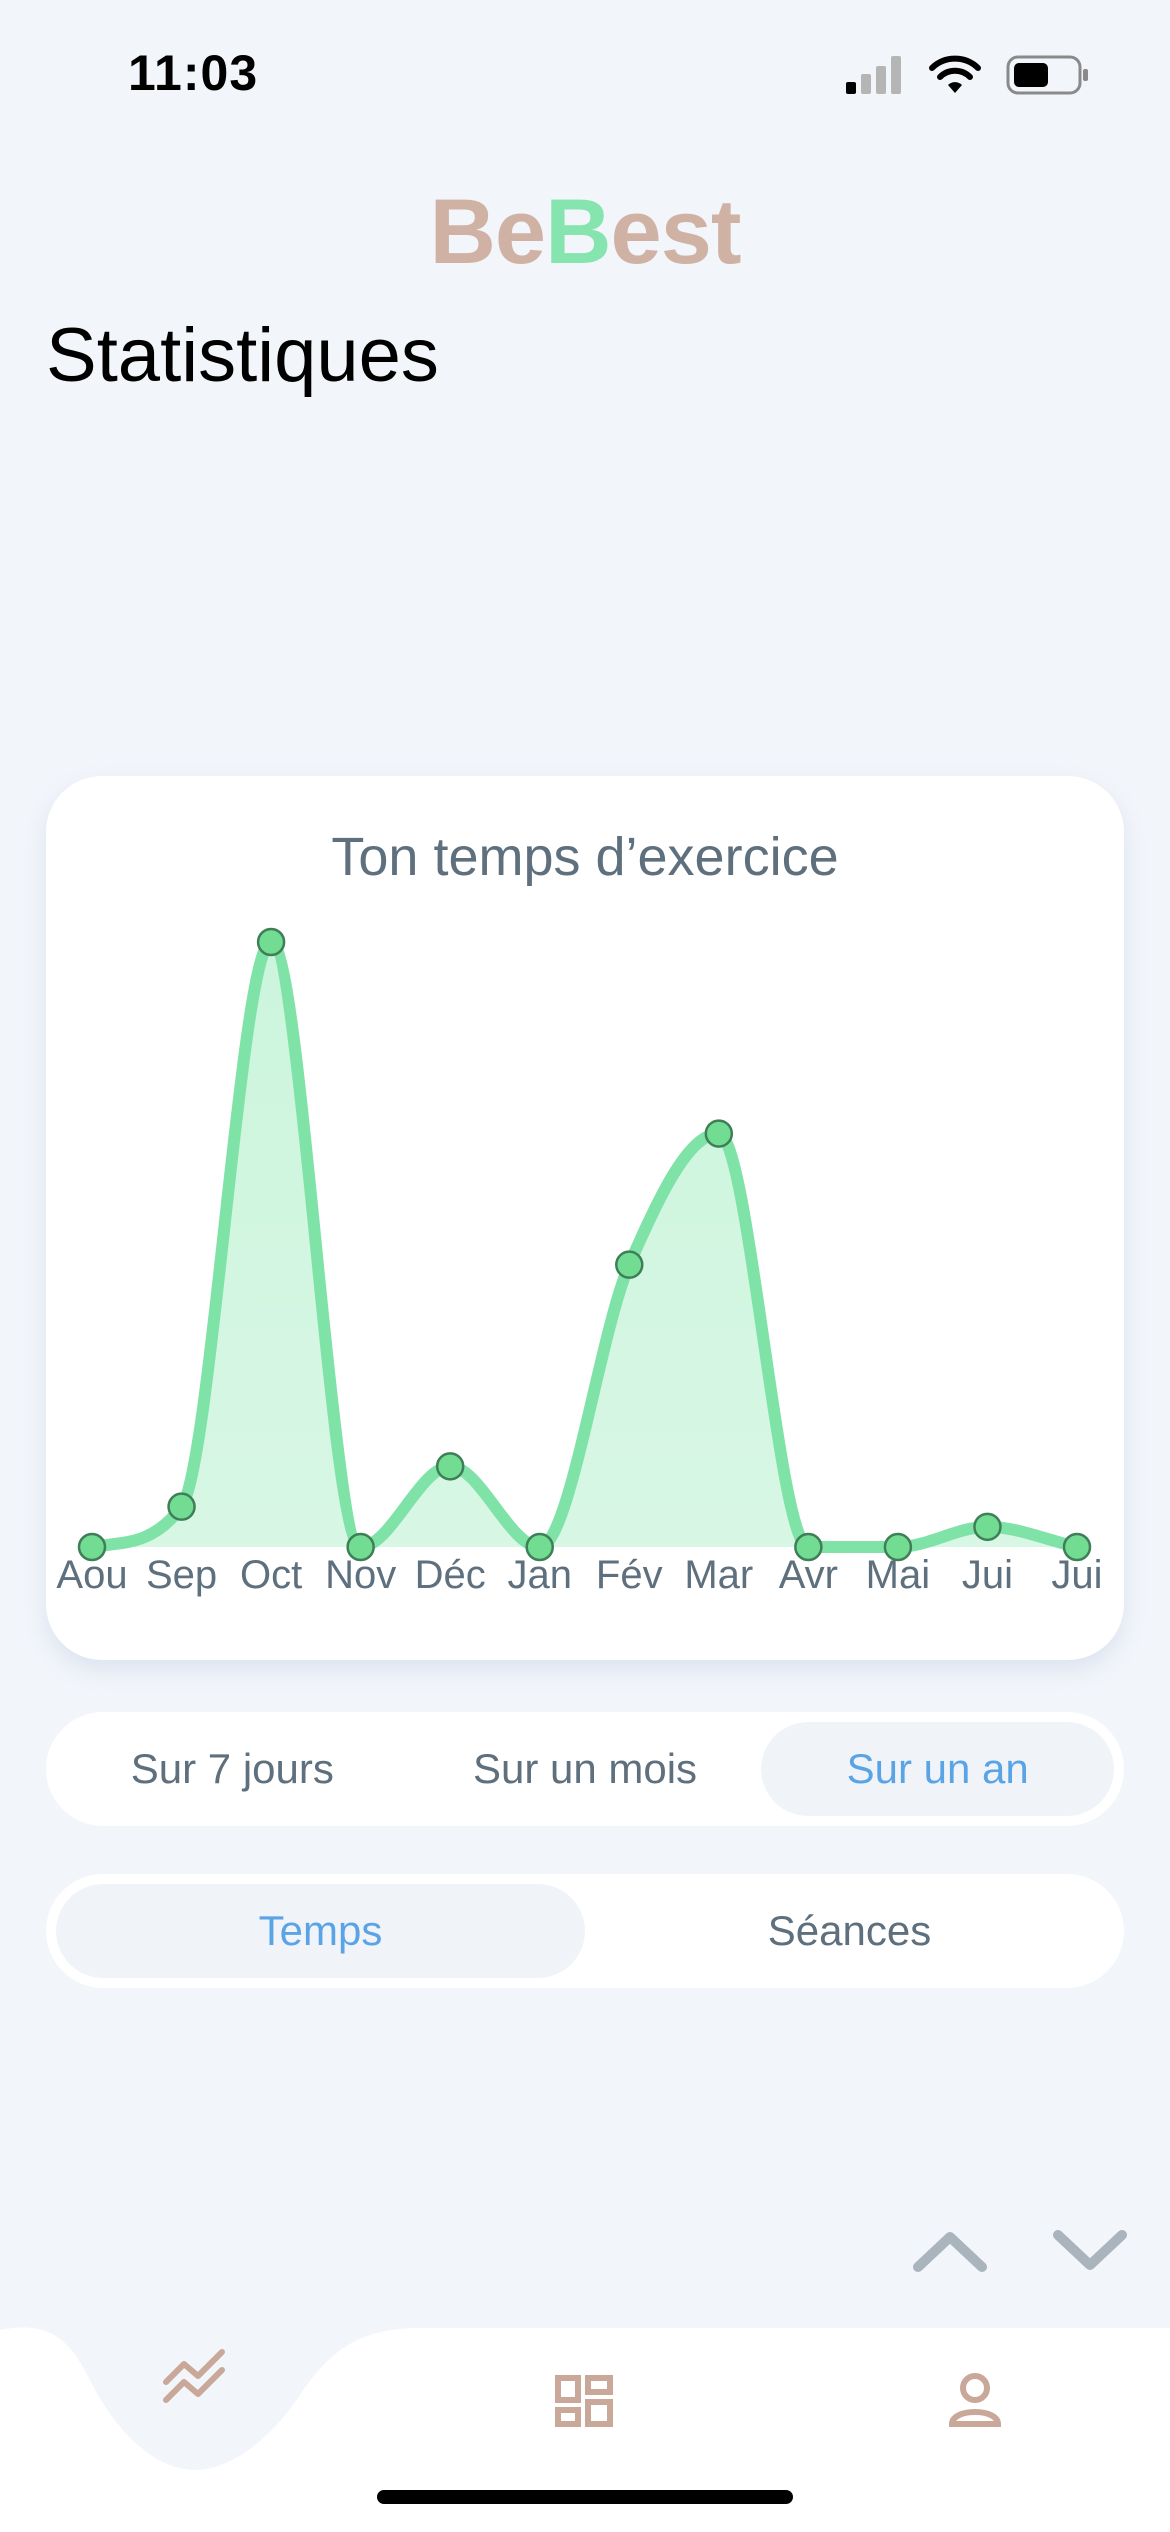  I want to click on x-tick-label: Déc, so click(450, 1575).